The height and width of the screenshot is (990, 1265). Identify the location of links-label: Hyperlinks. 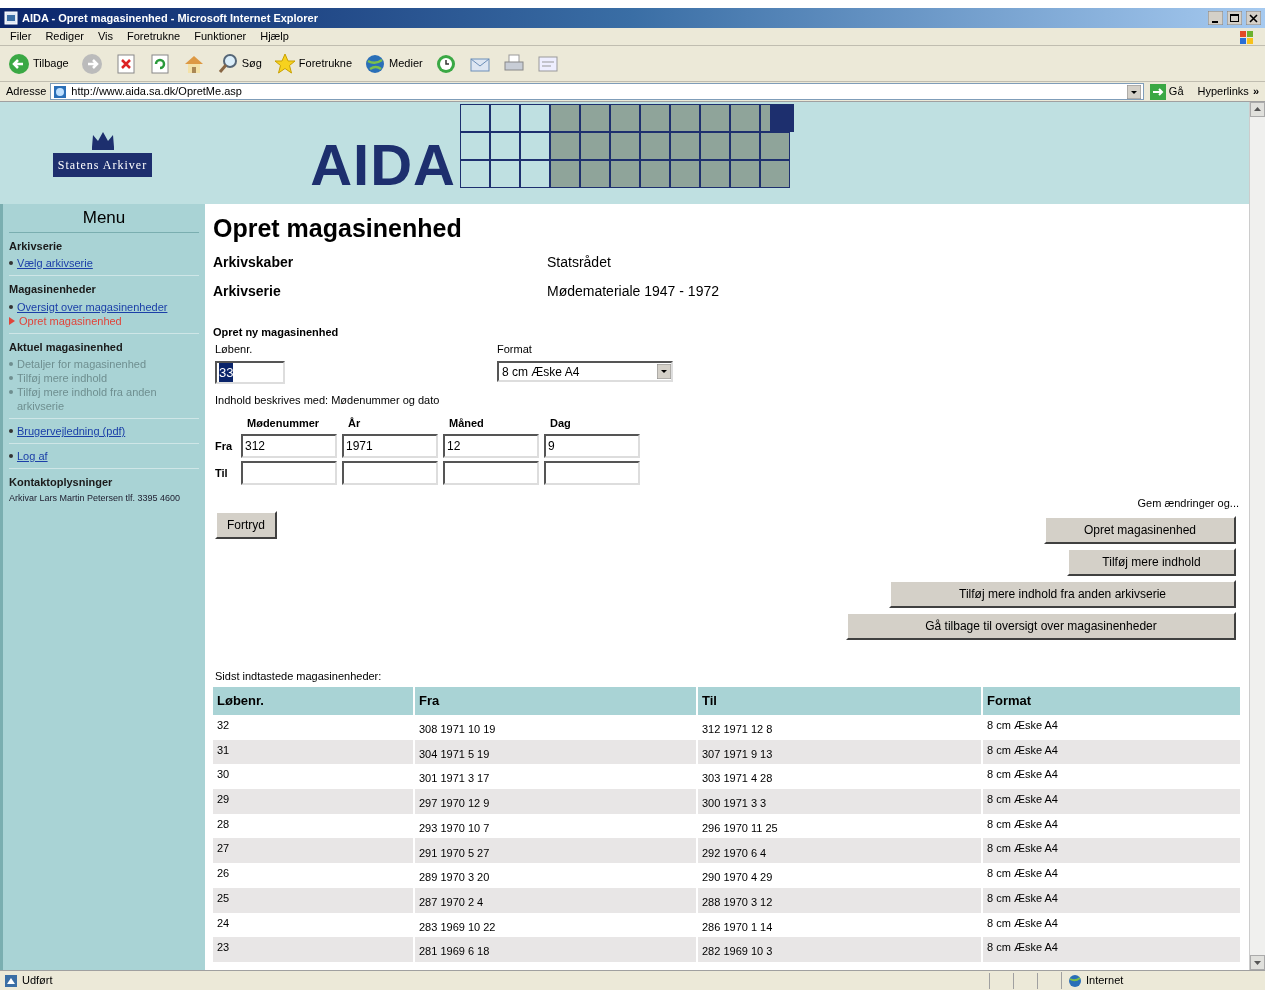
(1223, 91).